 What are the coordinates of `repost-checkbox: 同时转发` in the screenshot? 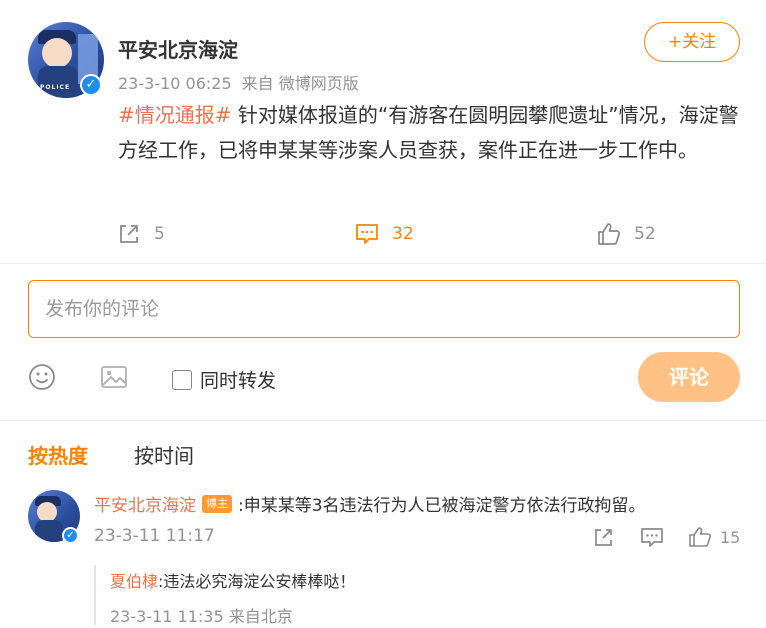 It's located at (224, 379).